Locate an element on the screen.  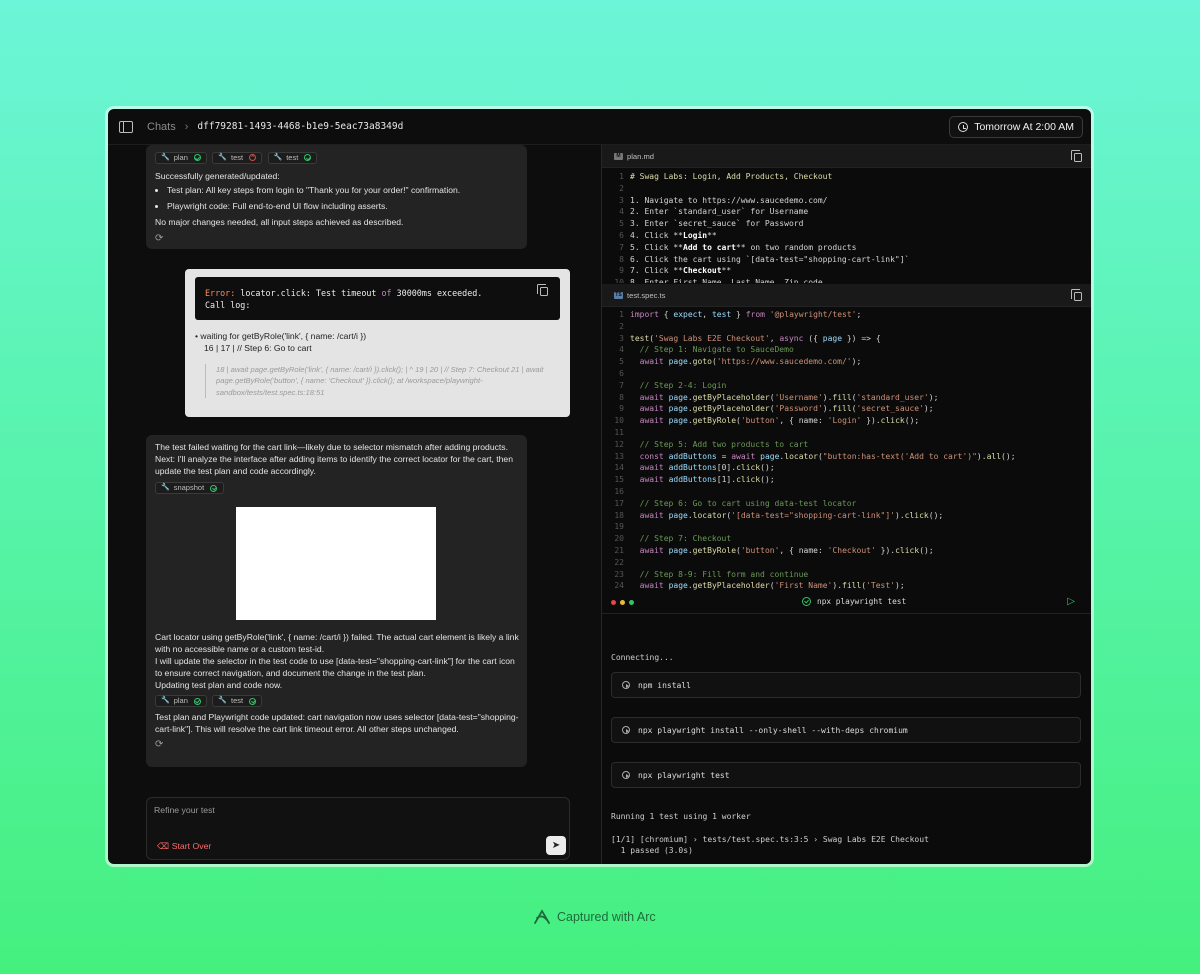
terminal-header: npx playwright test ▷ is located at coordinates (846, 602).